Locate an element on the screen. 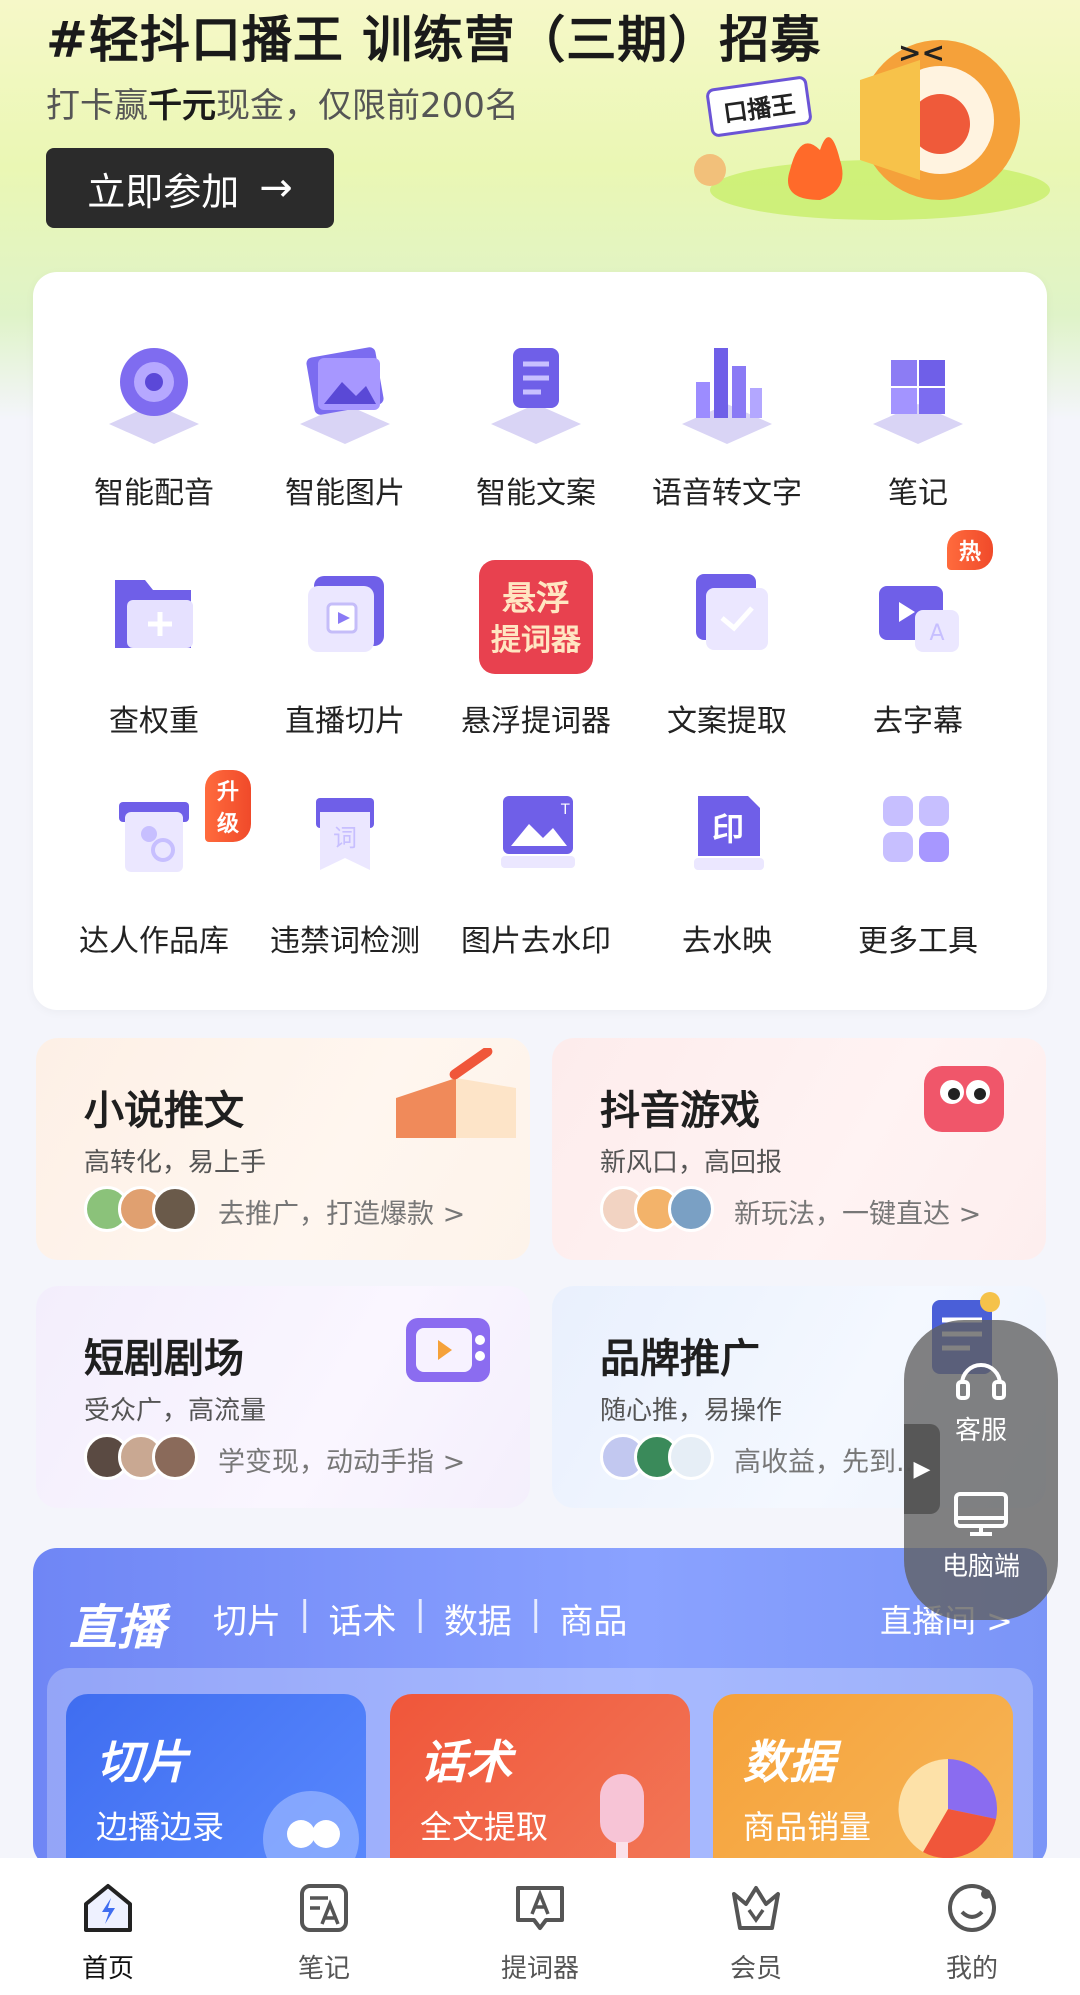 The image size is (1080, 1995). tool-label: 图片去水印 is located at coordinates (536, 941).